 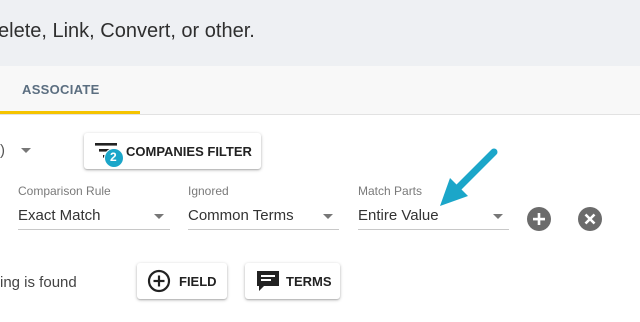 I want to click on tab-associate-label: ASSOCIATE, so click(x=61, y=89).